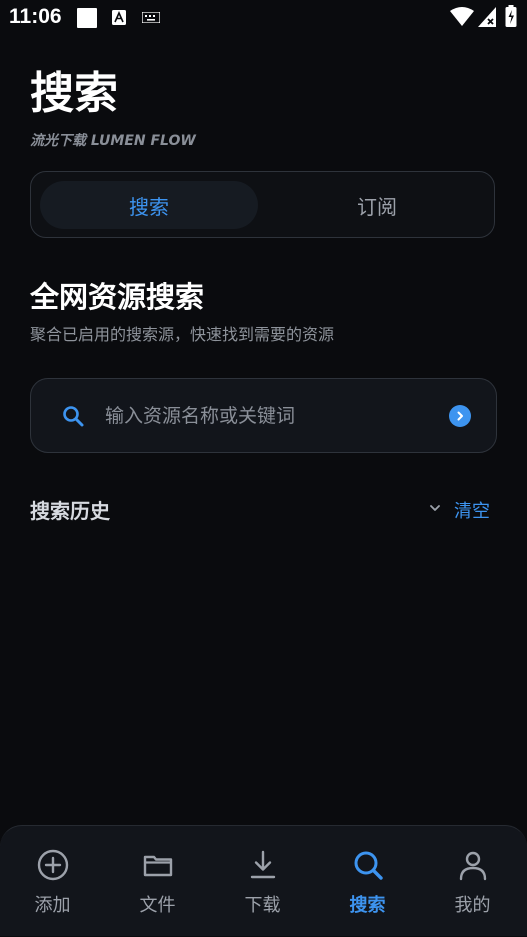  I want to click on nav-label-search: 搜索, so click(367, 905).